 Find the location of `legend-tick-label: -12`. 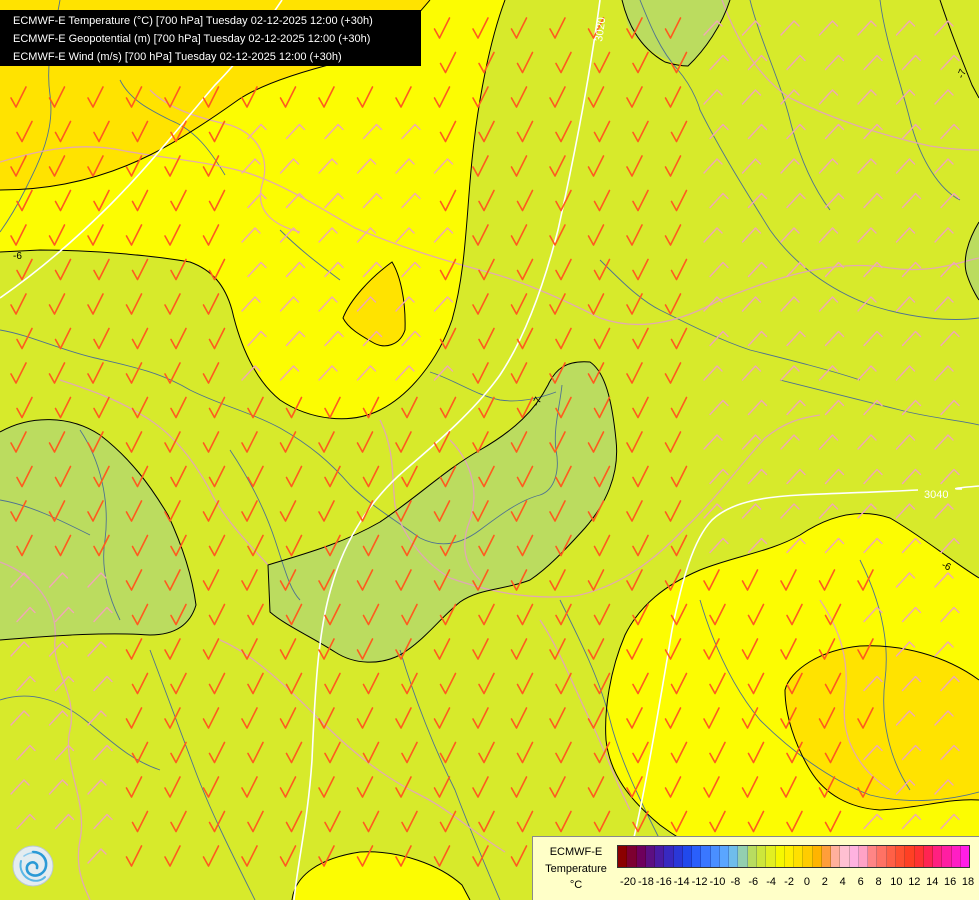

legend-tick-label: -12 is located at coordinates (699, 882).